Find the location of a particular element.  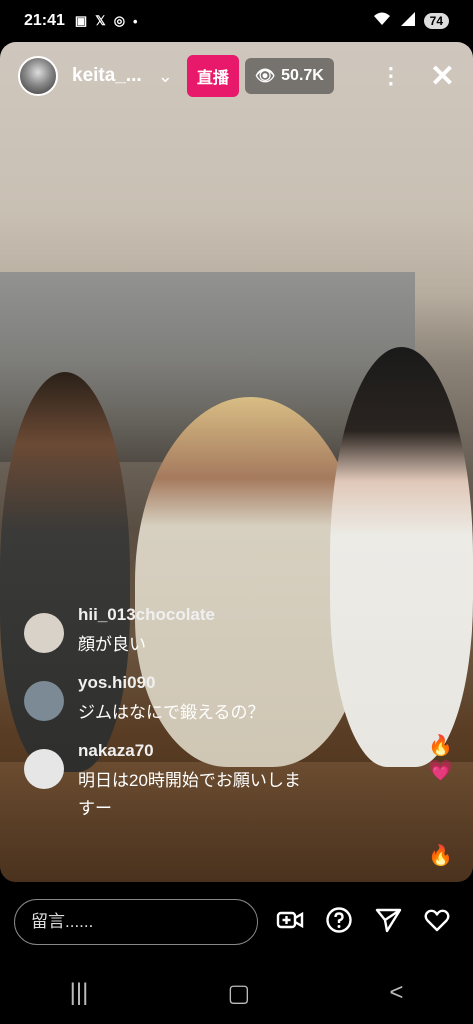

viewer-count-badge: 👁 50.7K is located at coordinates (289, 76).